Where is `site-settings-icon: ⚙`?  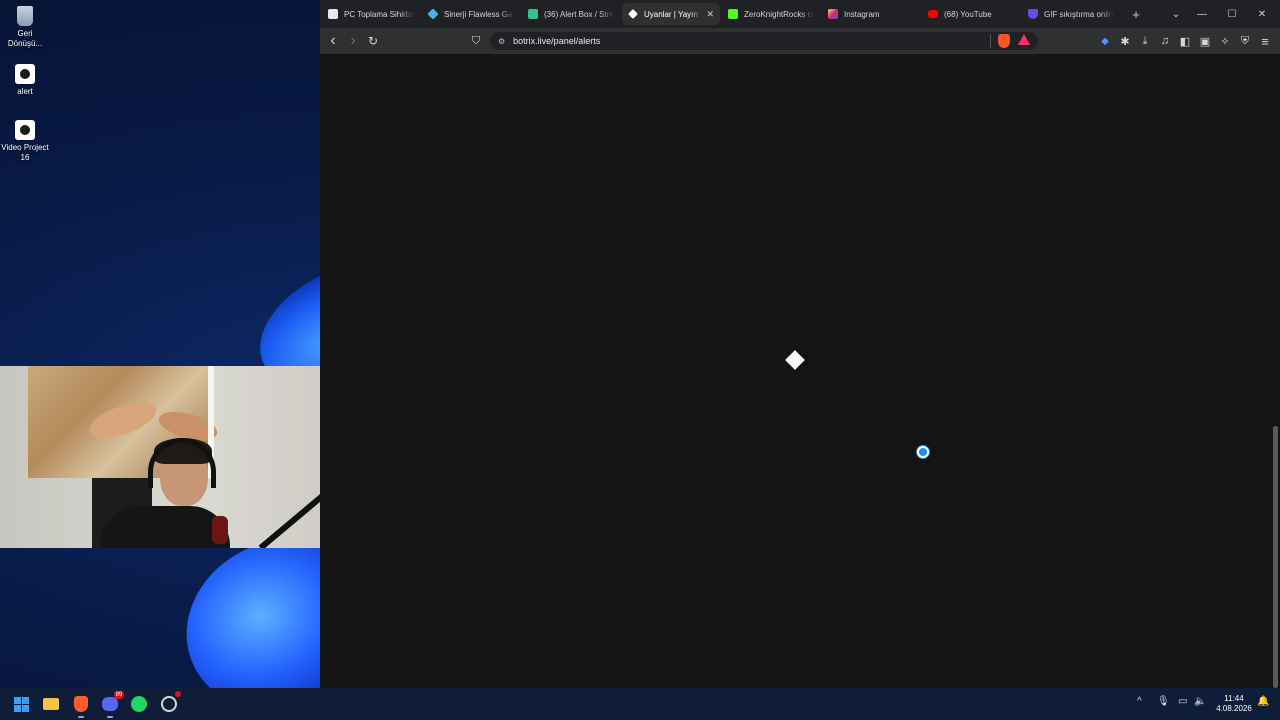 site-settings-icon: ⚙ is located at coordinates (501, 41).